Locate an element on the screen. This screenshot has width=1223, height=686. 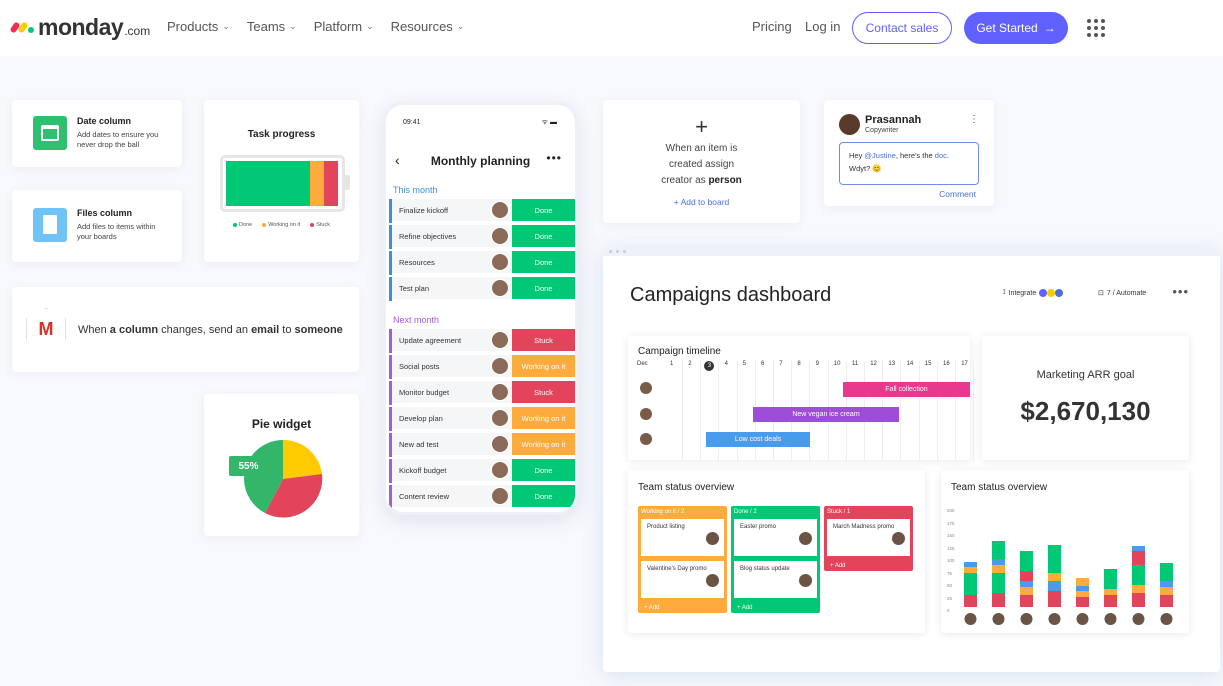
menu-label: Teams is located at coordinates (266, 26).